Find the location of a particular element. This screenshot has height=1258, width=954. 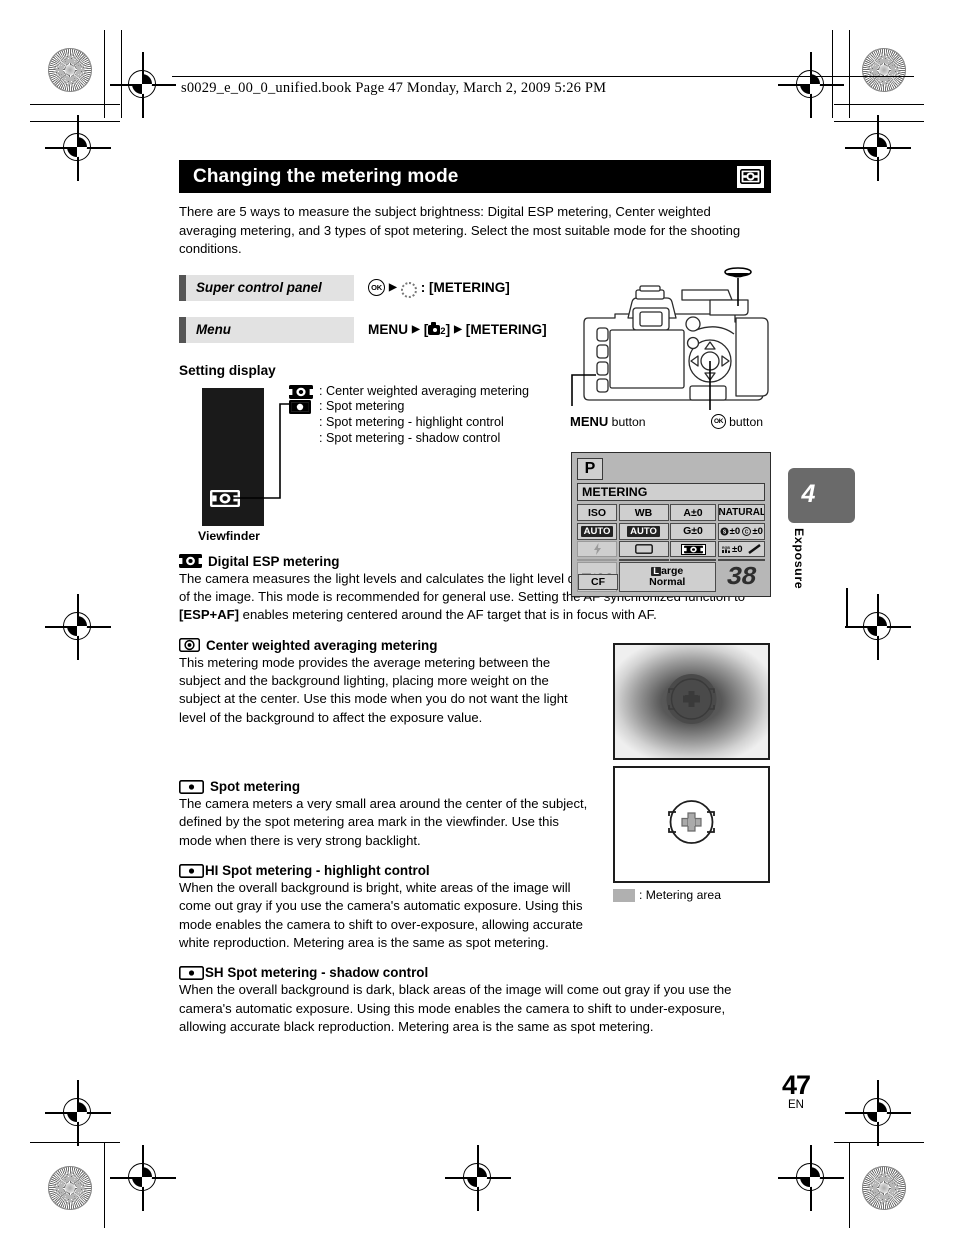

svg-text: C is located at coordinates (747, 532).